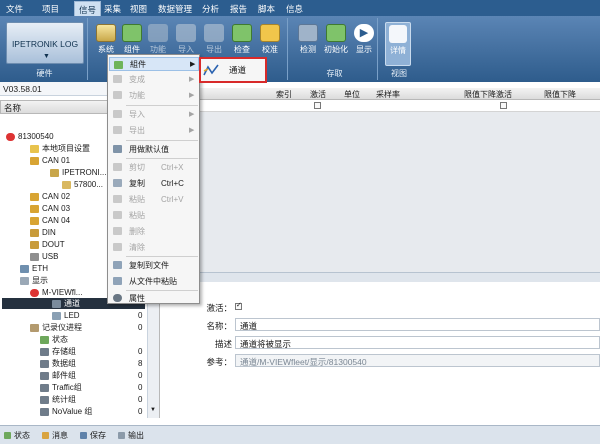  Describe the element at coordinates (45, 43) in the screenshot. I see `device-dropdown: IPETRONIK LOG ▼` at that location.